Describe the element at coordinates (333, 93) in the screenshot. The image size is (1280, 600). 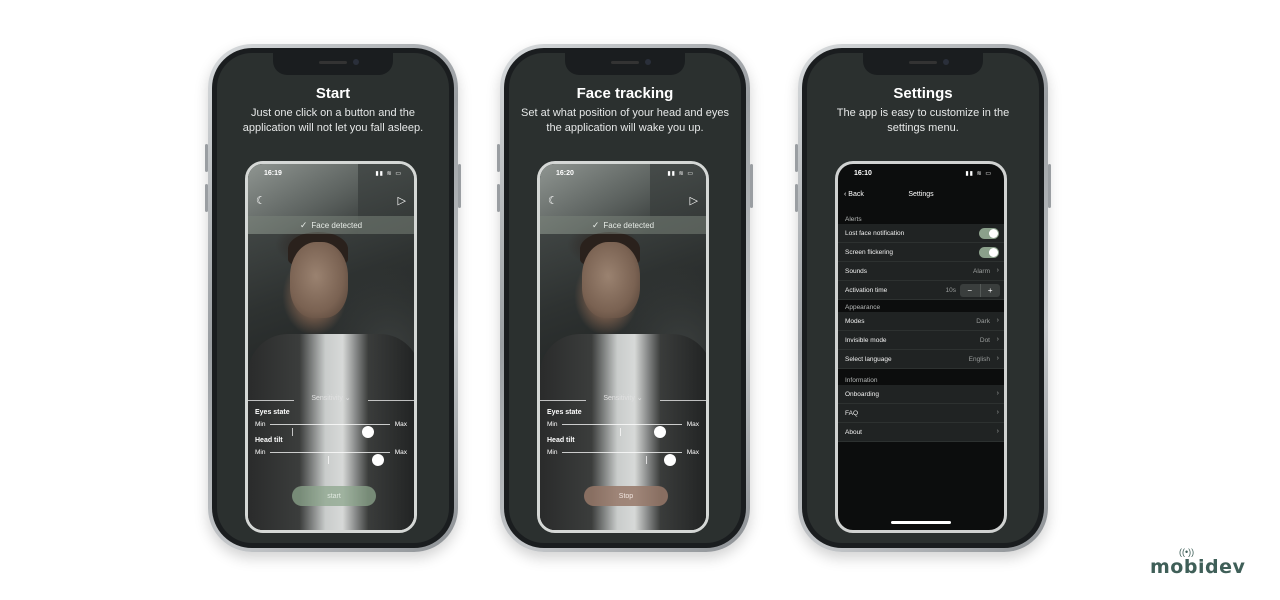
I see `promo-title: Start` at that location.